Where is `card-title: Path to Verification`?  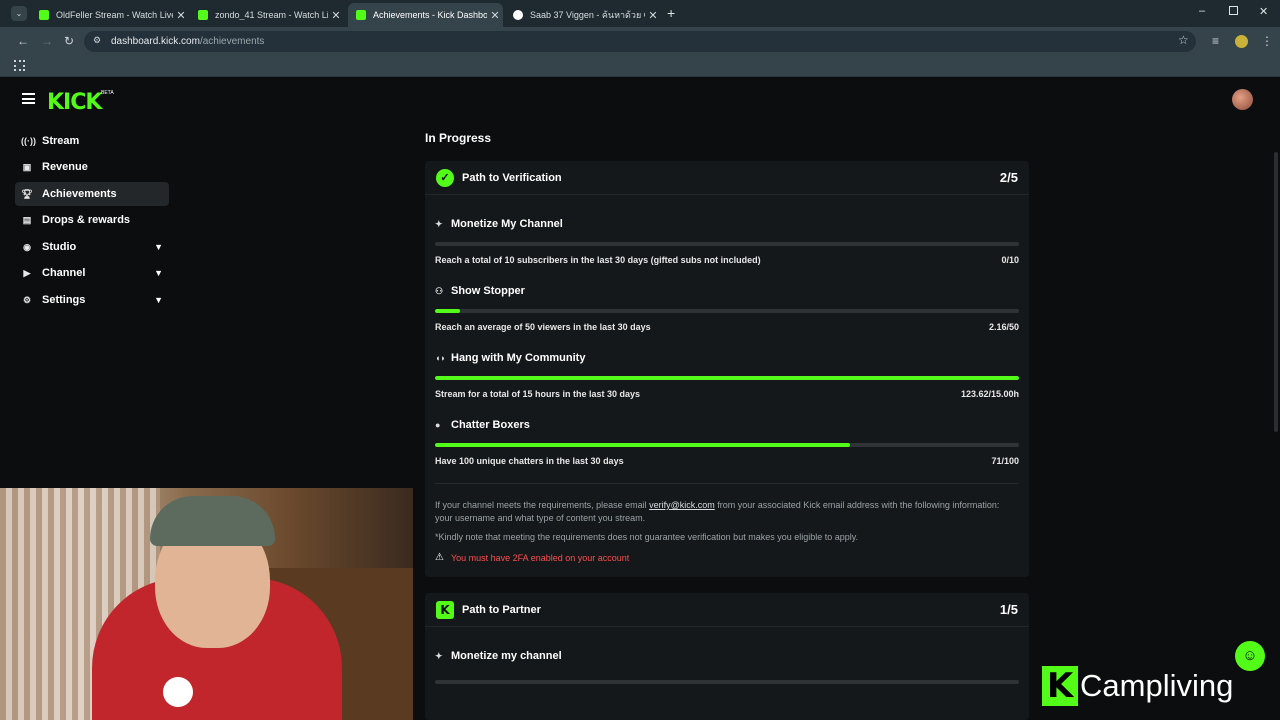 card-title: Path to Verification is located at coordinates (512, 178).